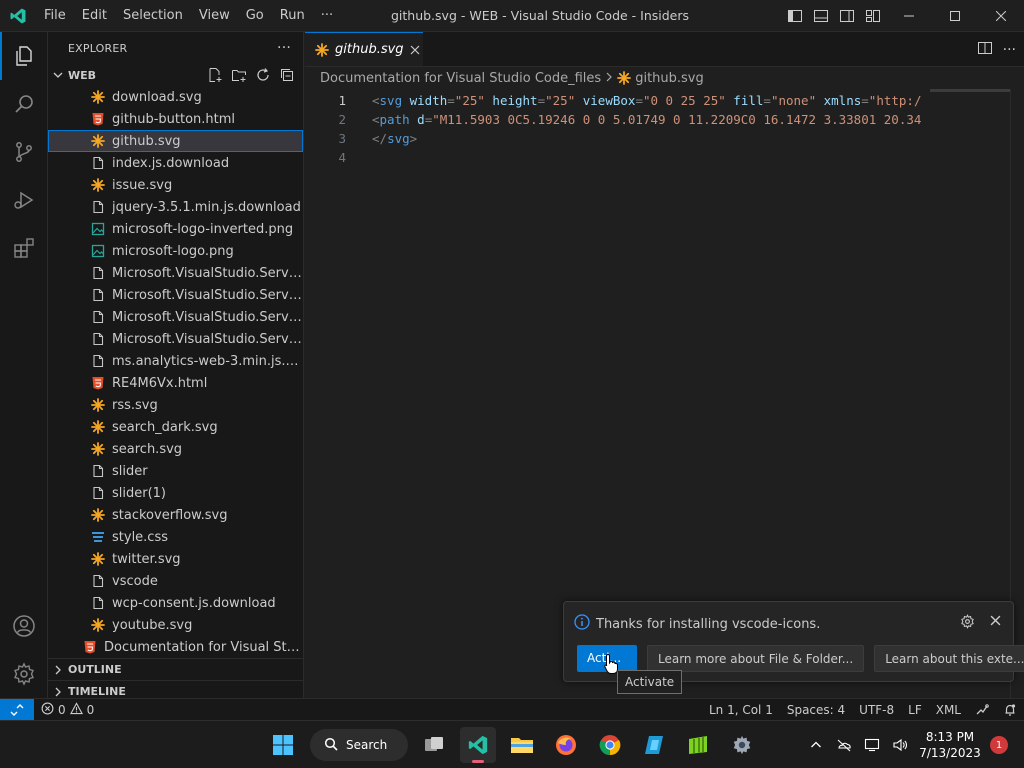 Image resolution: width=1024 pixels, height=768 pixels. What do you see at coordinates (610, 745) in the screenshot?
I see `chrome-taskbar-icon` at bounding box center [610, 745].